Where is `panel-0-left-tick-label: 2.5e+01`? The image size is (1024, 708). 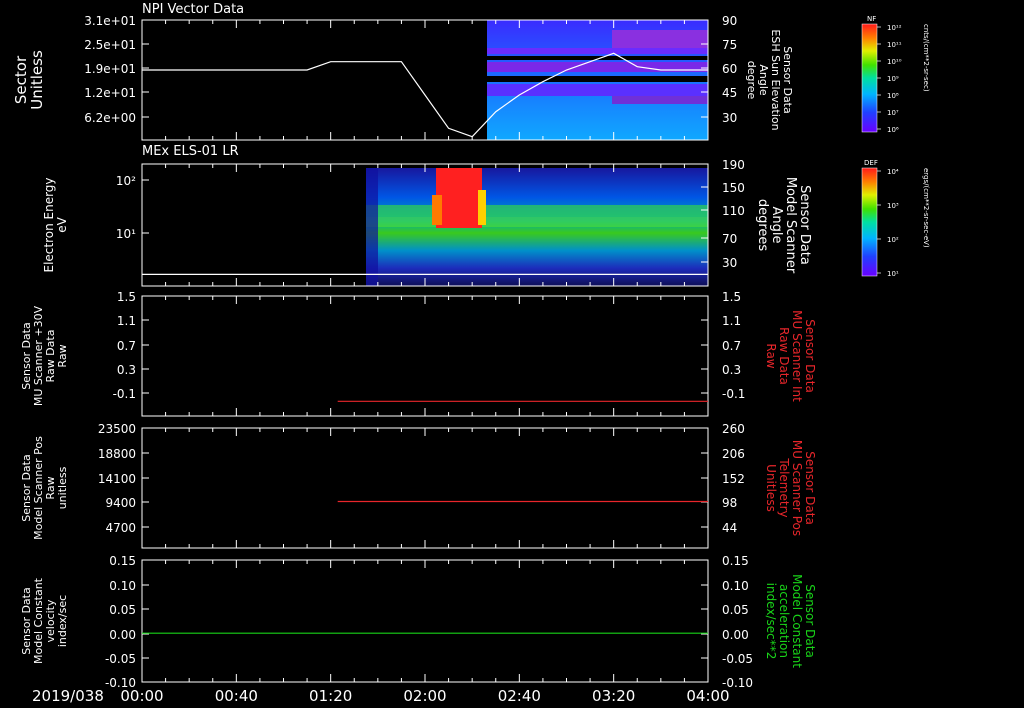 panel-0-left-tick-label: 2.5e+01 is located at coordinates (110, 45).